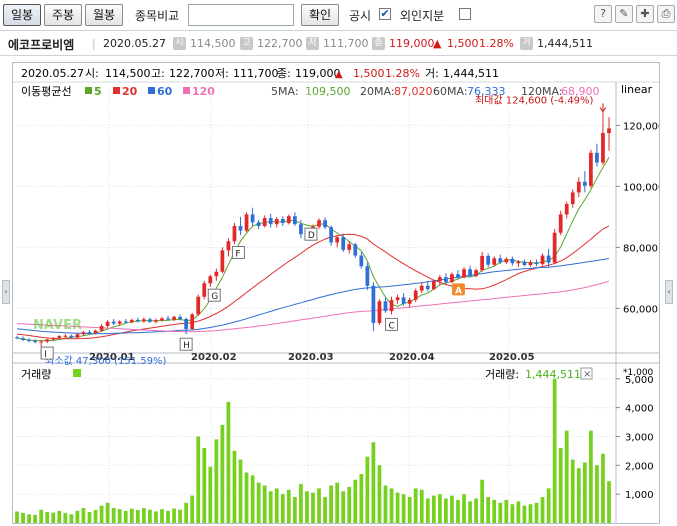  What do you see at coordinates (237, 254) in the screenshot?
I see `pattern-marker-F: F` at bounding box center [237, 254].